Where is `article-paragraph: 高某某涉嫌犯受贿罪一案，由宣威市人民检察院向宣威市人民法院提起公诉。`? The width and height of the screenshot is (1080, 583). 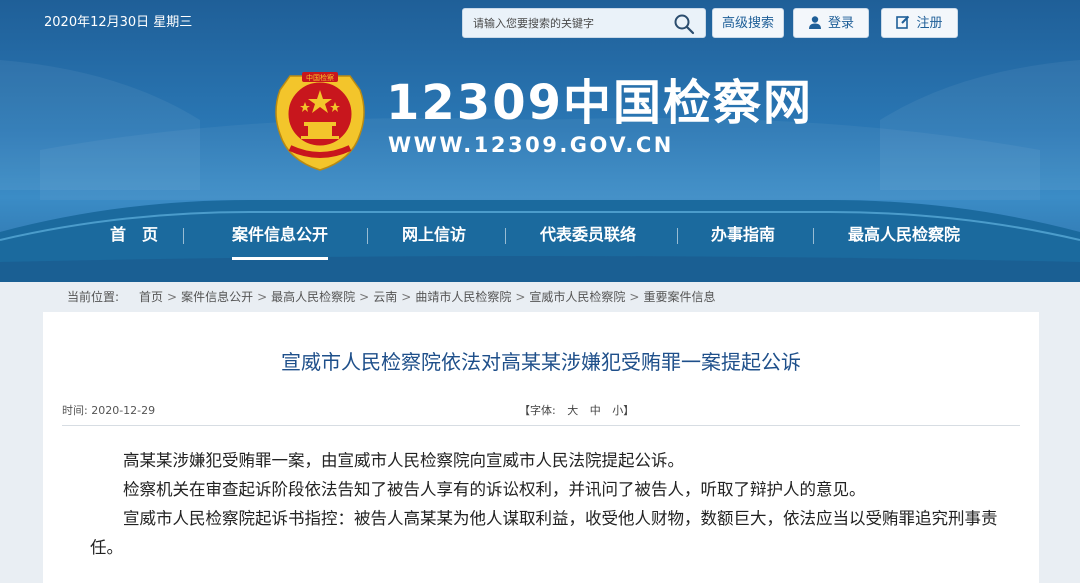 article-paragraph: 高某某涉嫌犯受贿罪一案，由宣威市人民检察院向宣威市人民法院提起公诉。 is located at coordinates (387, 460).